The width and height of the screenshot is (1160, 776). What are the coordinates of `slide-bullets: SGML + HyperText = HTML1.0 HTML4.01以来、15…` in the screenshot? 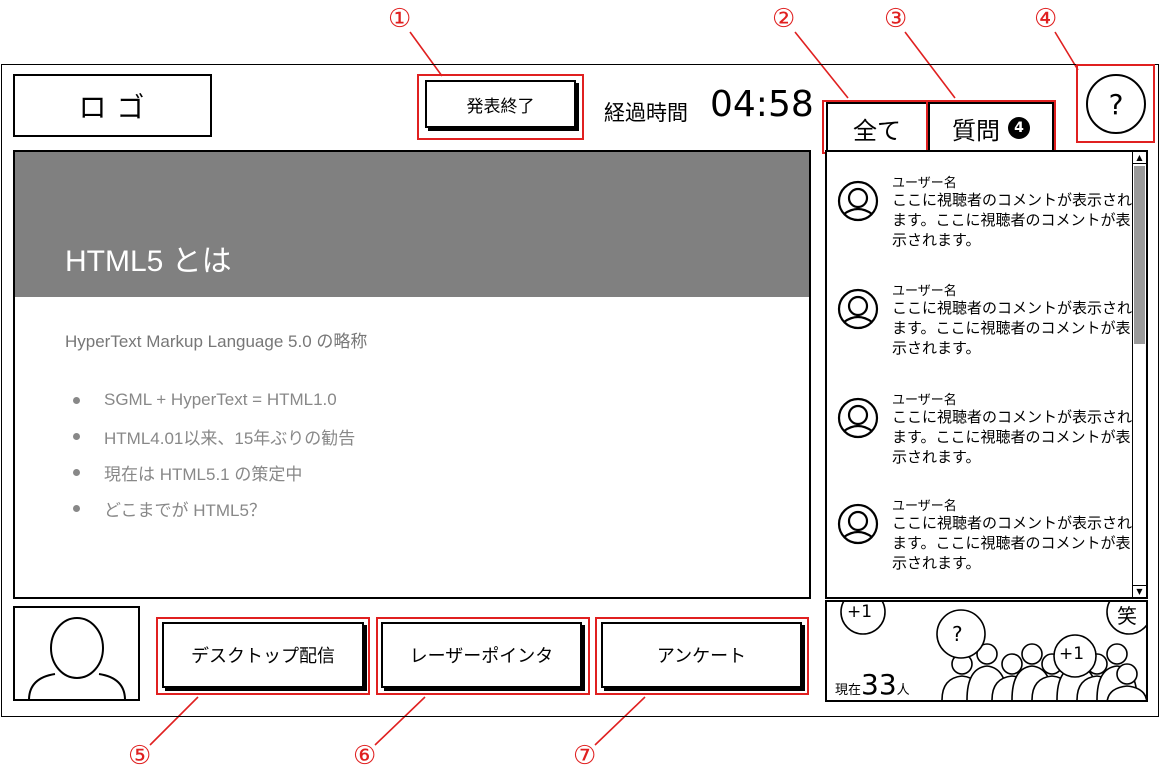 It's located at (214, 454).